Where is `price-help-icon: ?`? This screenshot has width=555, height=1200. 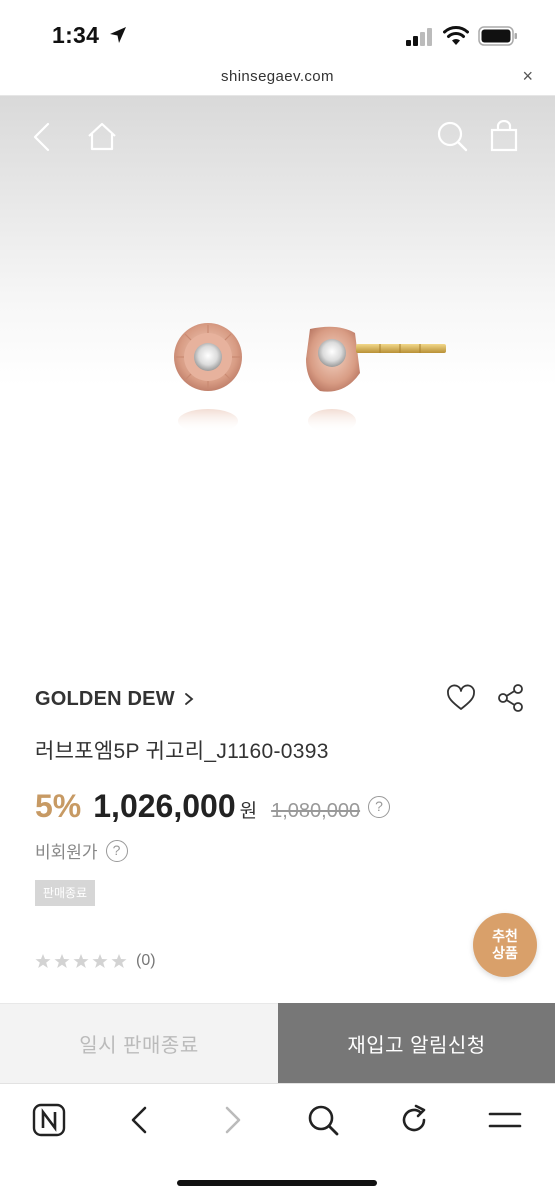 price-help-icon: ? is located at coordinates (379, 807).